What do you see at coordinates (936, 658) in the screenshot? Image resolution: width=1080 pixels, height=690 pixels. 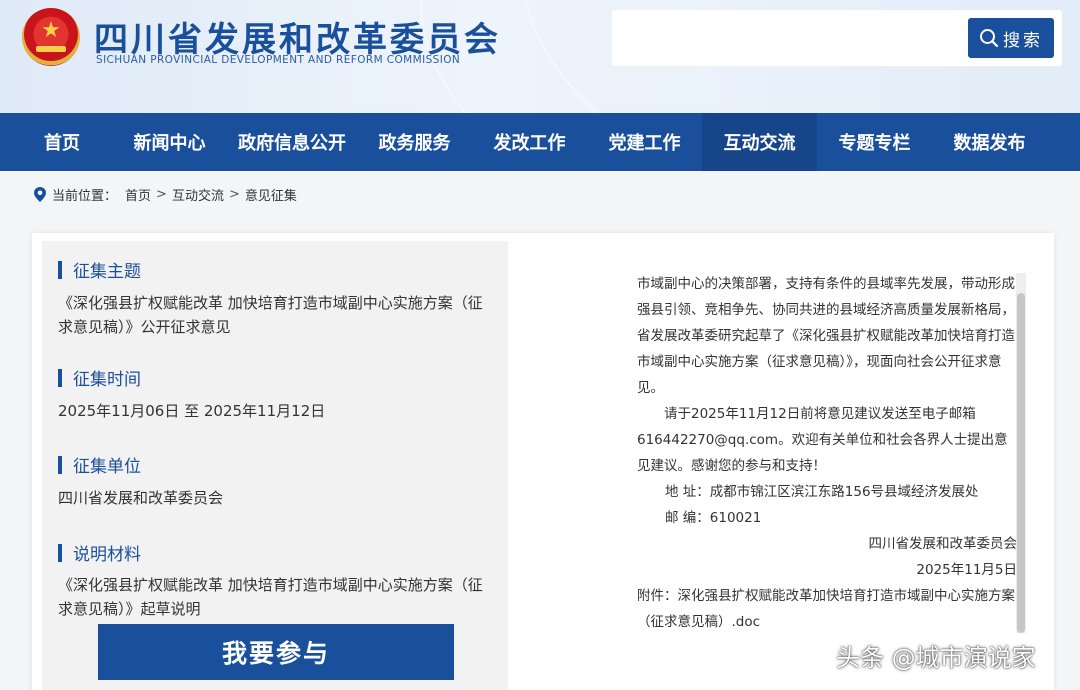 I see `watermark: 头条 @城市演说家` at bounding box center [936, 658].